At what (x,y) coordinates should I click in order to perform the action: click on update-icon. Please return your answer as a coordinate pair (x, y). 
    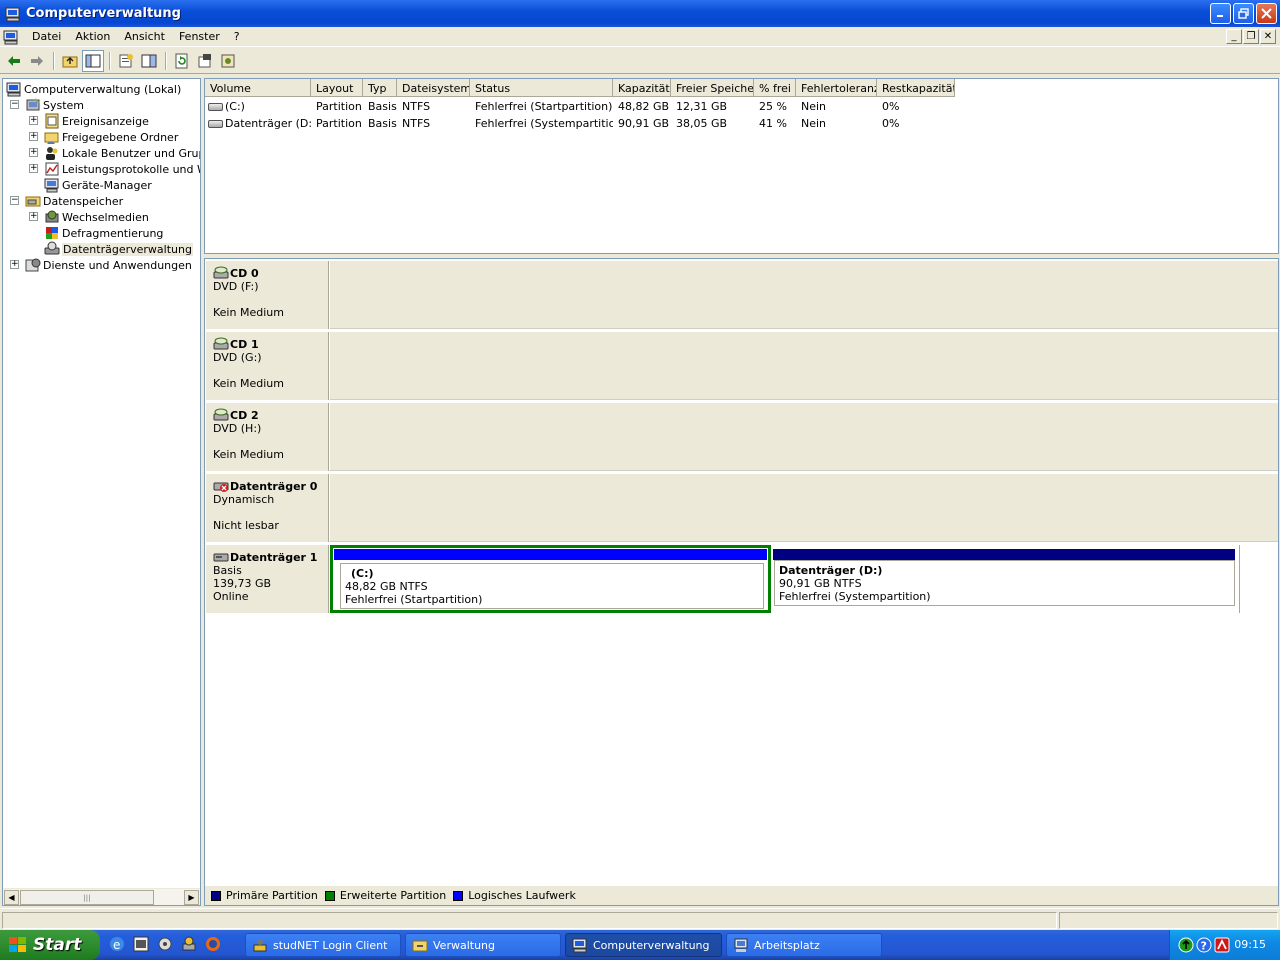
    Looking at the image, I should click on (1186, 945).